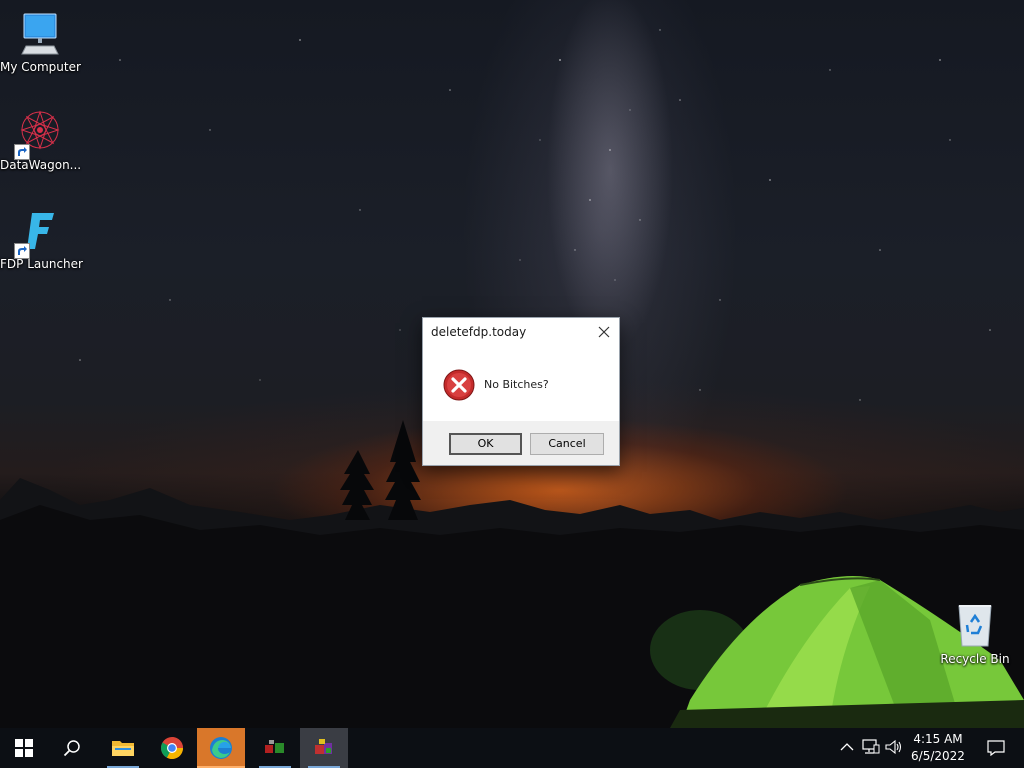  What do you see at coordinates (894, 747) in the screenshot?
I see `volume-icon` at bounding box center [894, 747].